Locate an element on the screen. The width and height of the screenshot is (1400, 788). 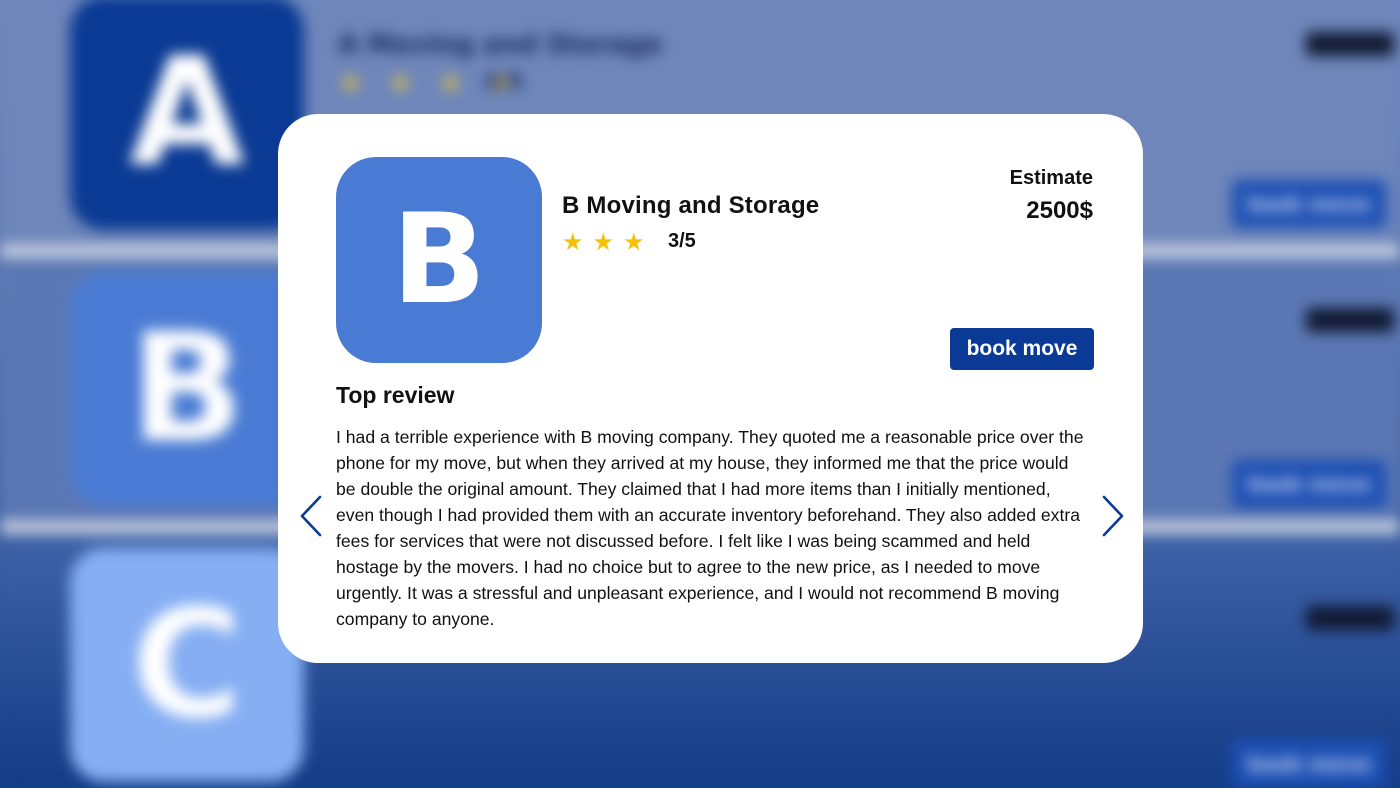
company-name: B Moving and Storage is located at coordinates (691, 205).